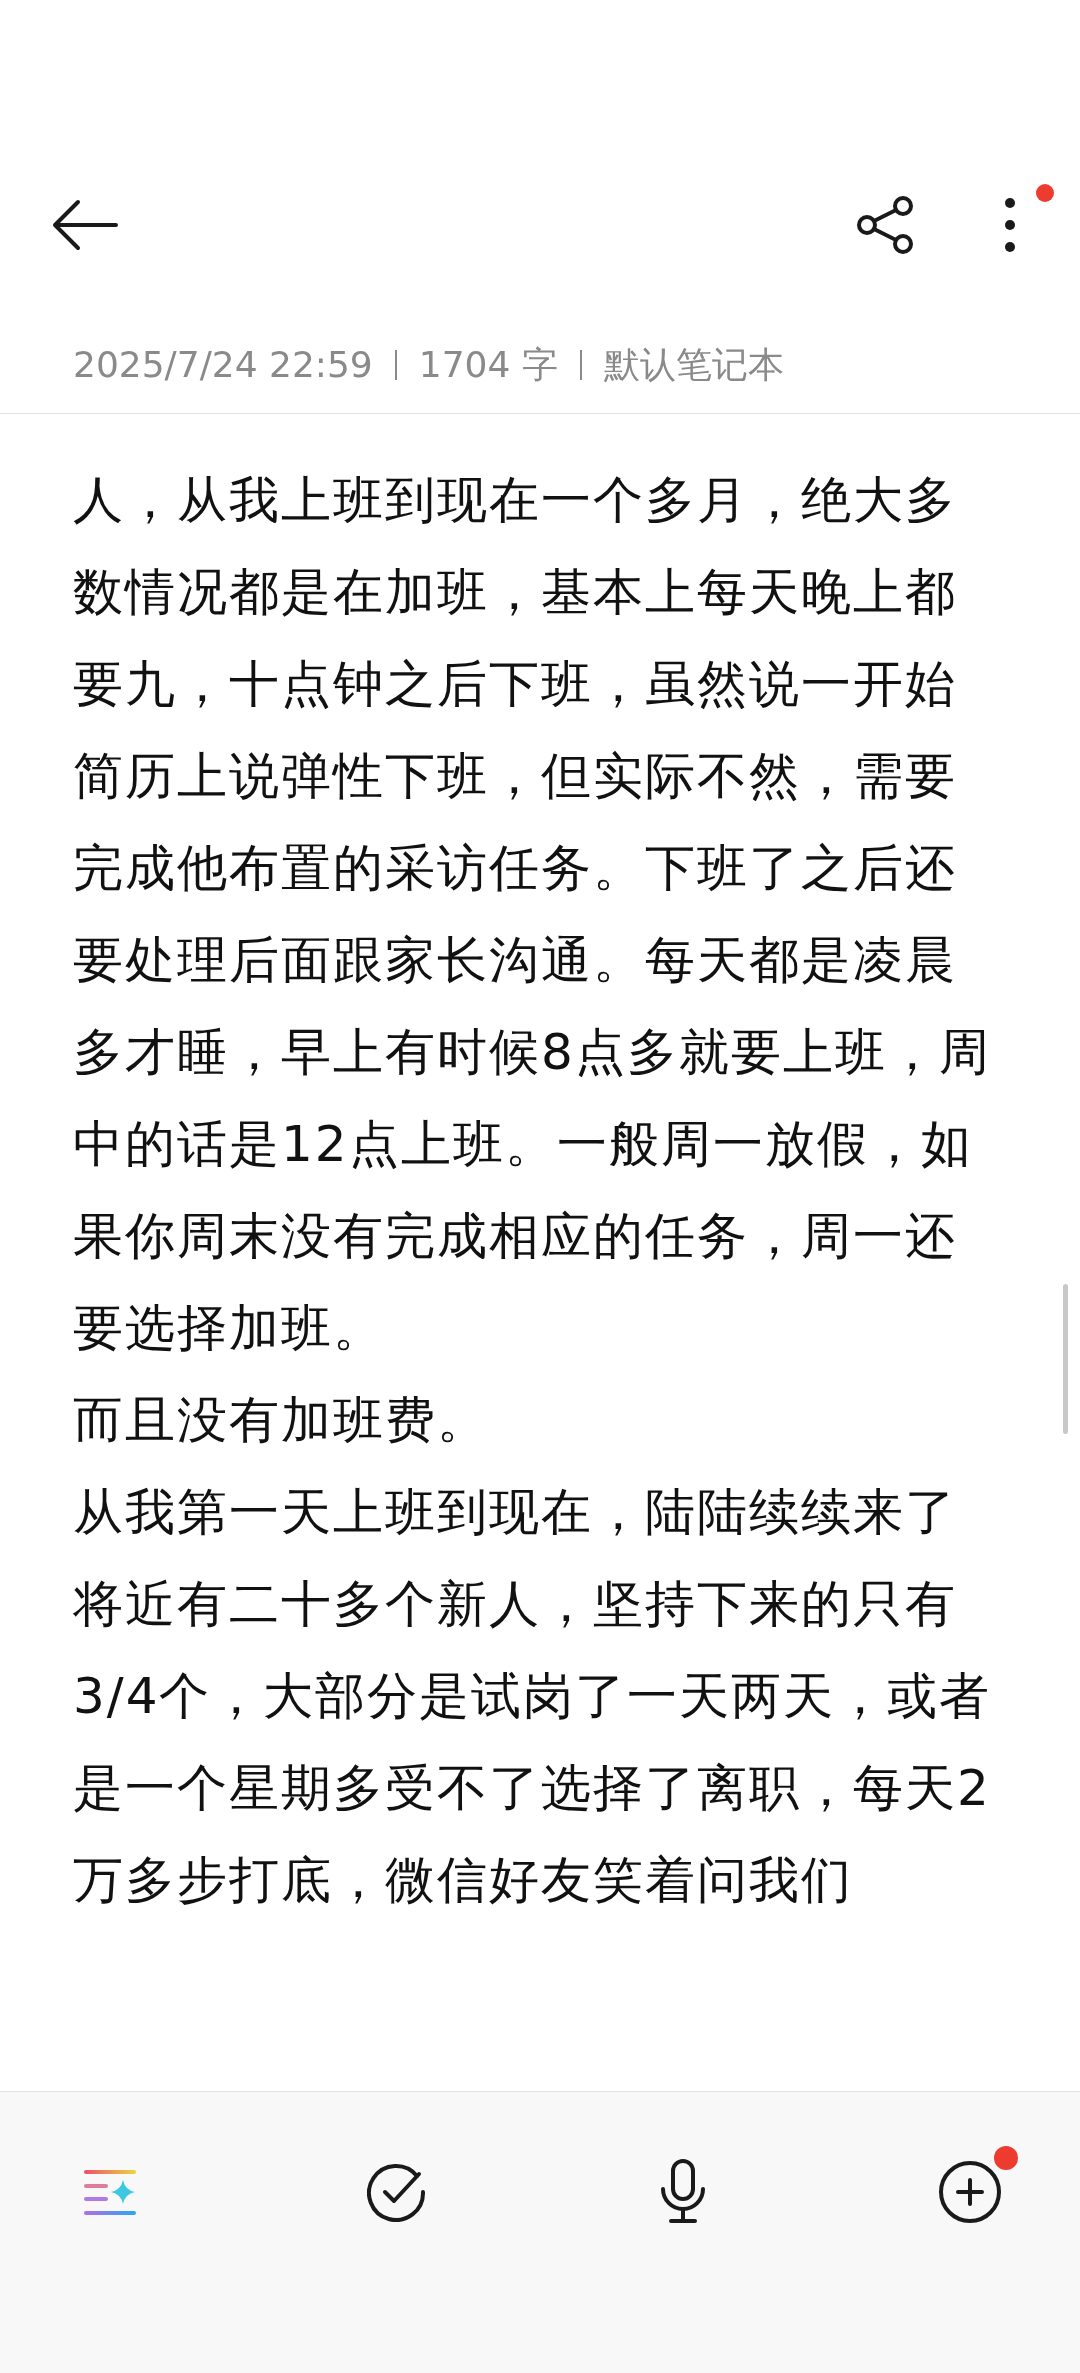 This screenshot has height=2373, width=1080. I want to click on note-paragraph: 而且没有加班费。, so click(281, 1420).